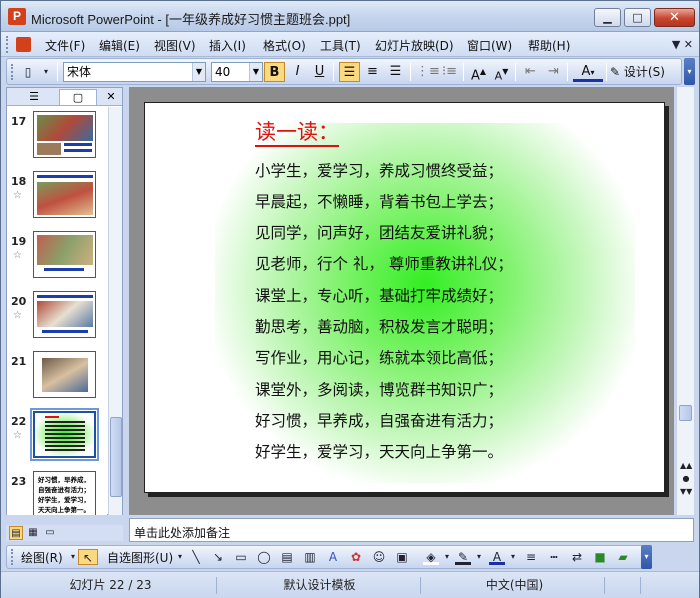 This screenshot has height=598, width=700. What do you see at coordinates (115, 311) in the screenshot?
I see `thumbnails-scrollbar` at bounding box center [115, 311].